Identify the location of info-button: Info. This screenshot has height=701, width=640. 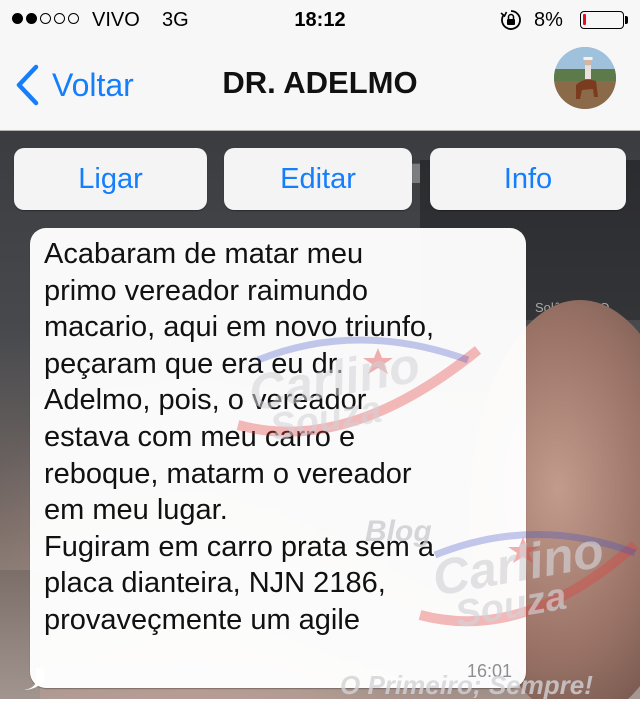
(528, 179).